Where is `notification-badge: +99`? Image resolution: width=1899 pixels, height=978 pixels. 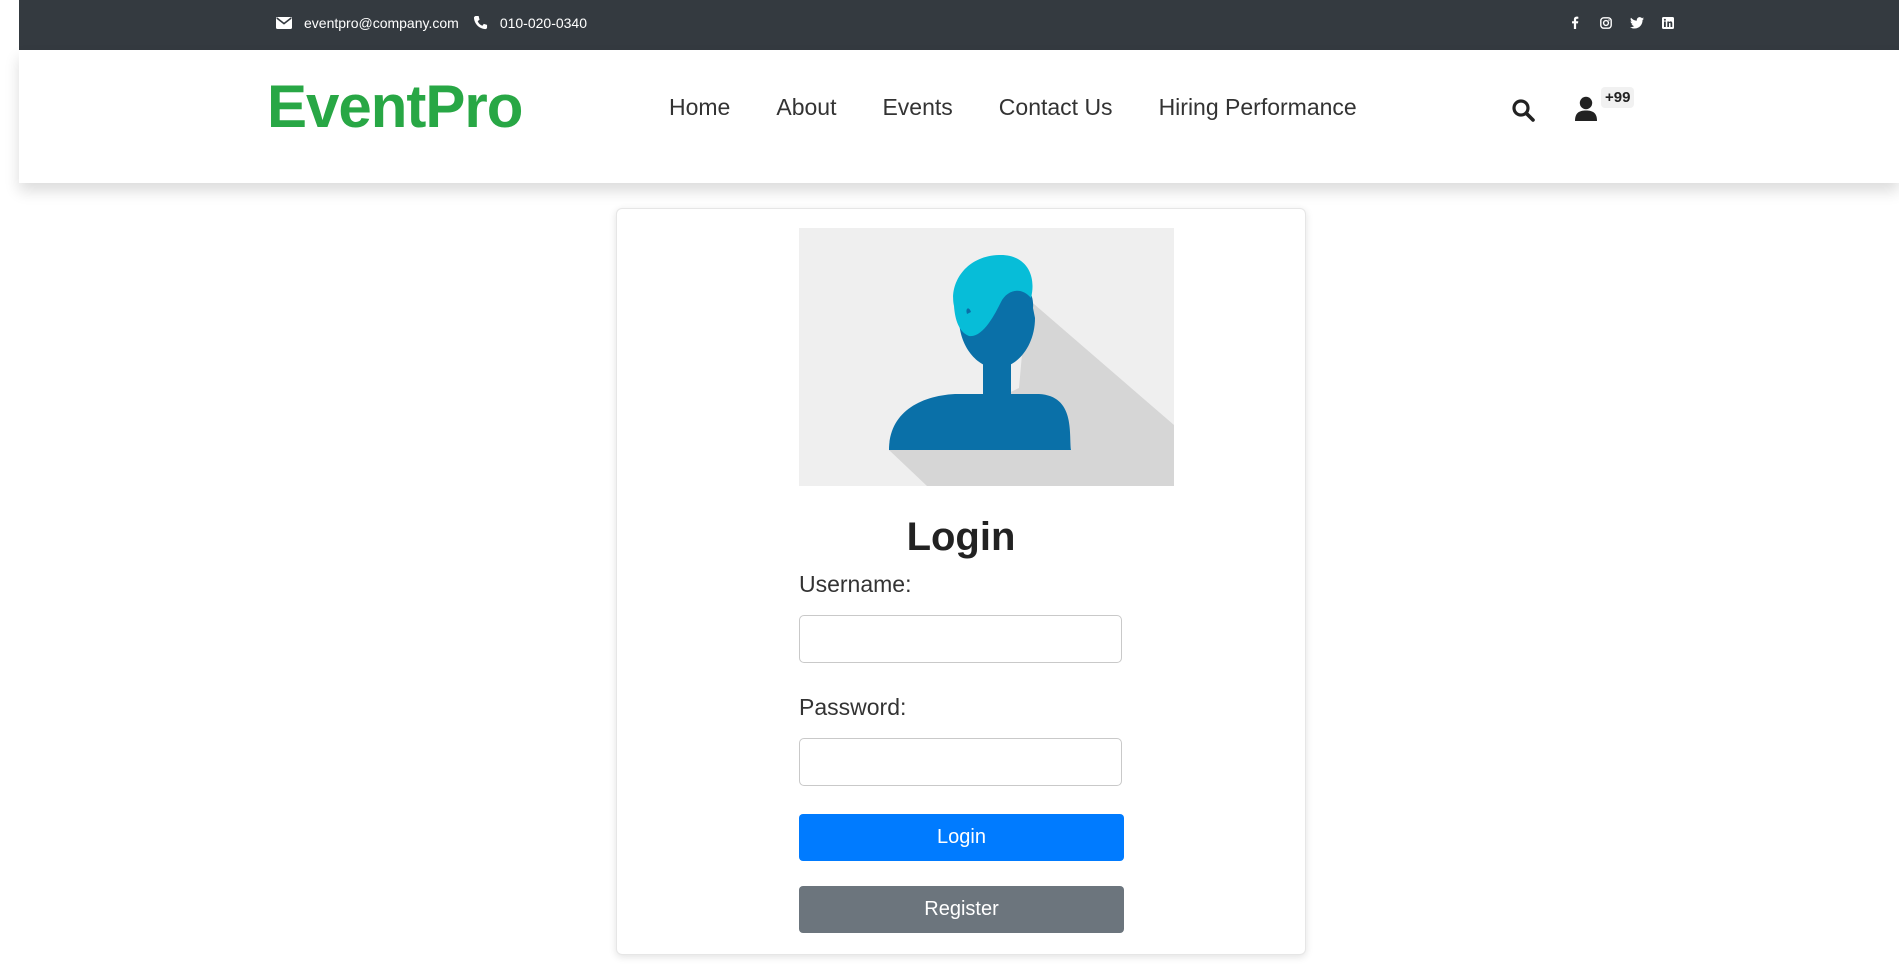
notification-badge: +99 is located at coordinates (1618, 97).